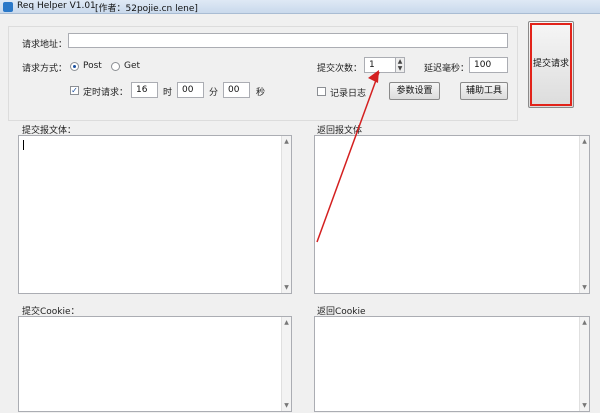  I want to click on arrow-head-icon, so click(373, 76).